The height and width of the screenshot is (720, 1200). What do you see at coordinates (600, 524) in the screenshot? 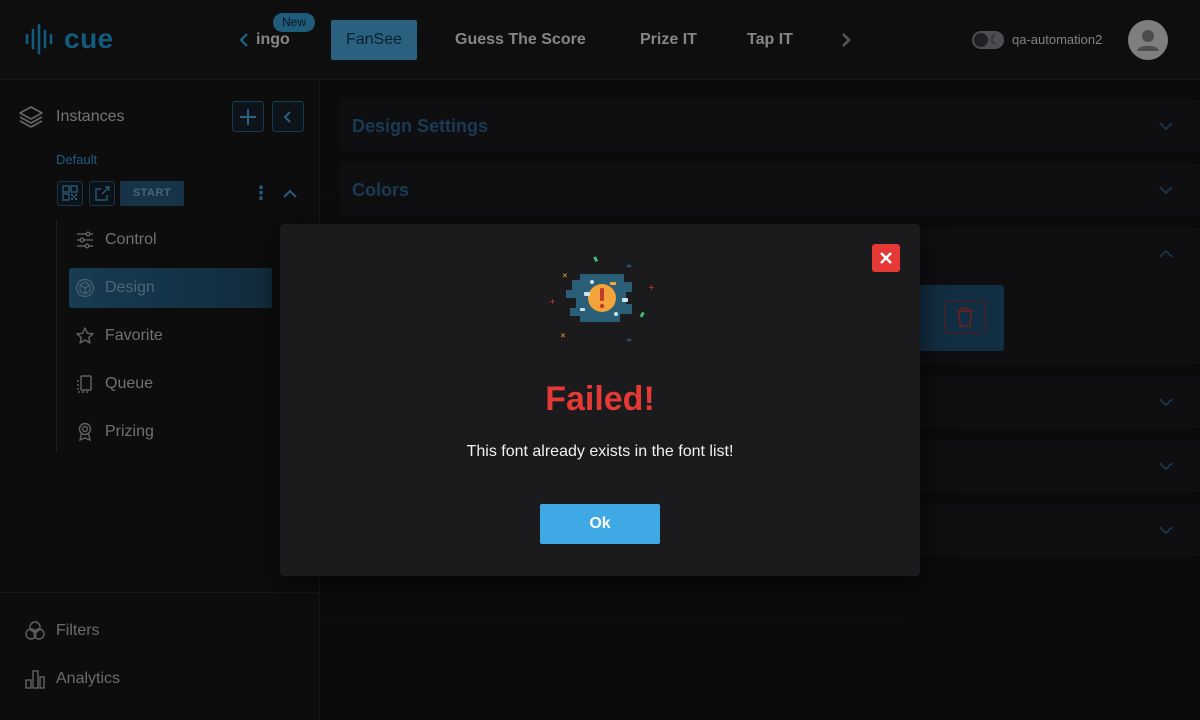
I see `ok-button: Ok` at bounding box center [600, 524].